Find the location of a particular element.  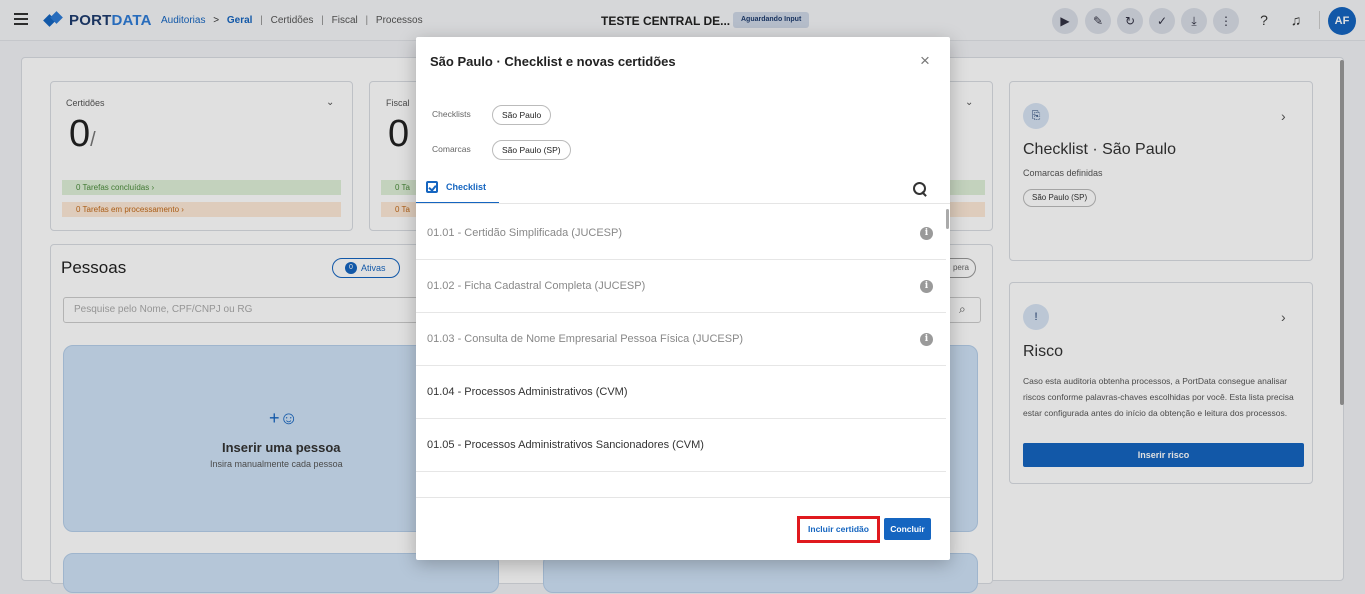

modal-footer-divider is located at coordinates (683, 497).